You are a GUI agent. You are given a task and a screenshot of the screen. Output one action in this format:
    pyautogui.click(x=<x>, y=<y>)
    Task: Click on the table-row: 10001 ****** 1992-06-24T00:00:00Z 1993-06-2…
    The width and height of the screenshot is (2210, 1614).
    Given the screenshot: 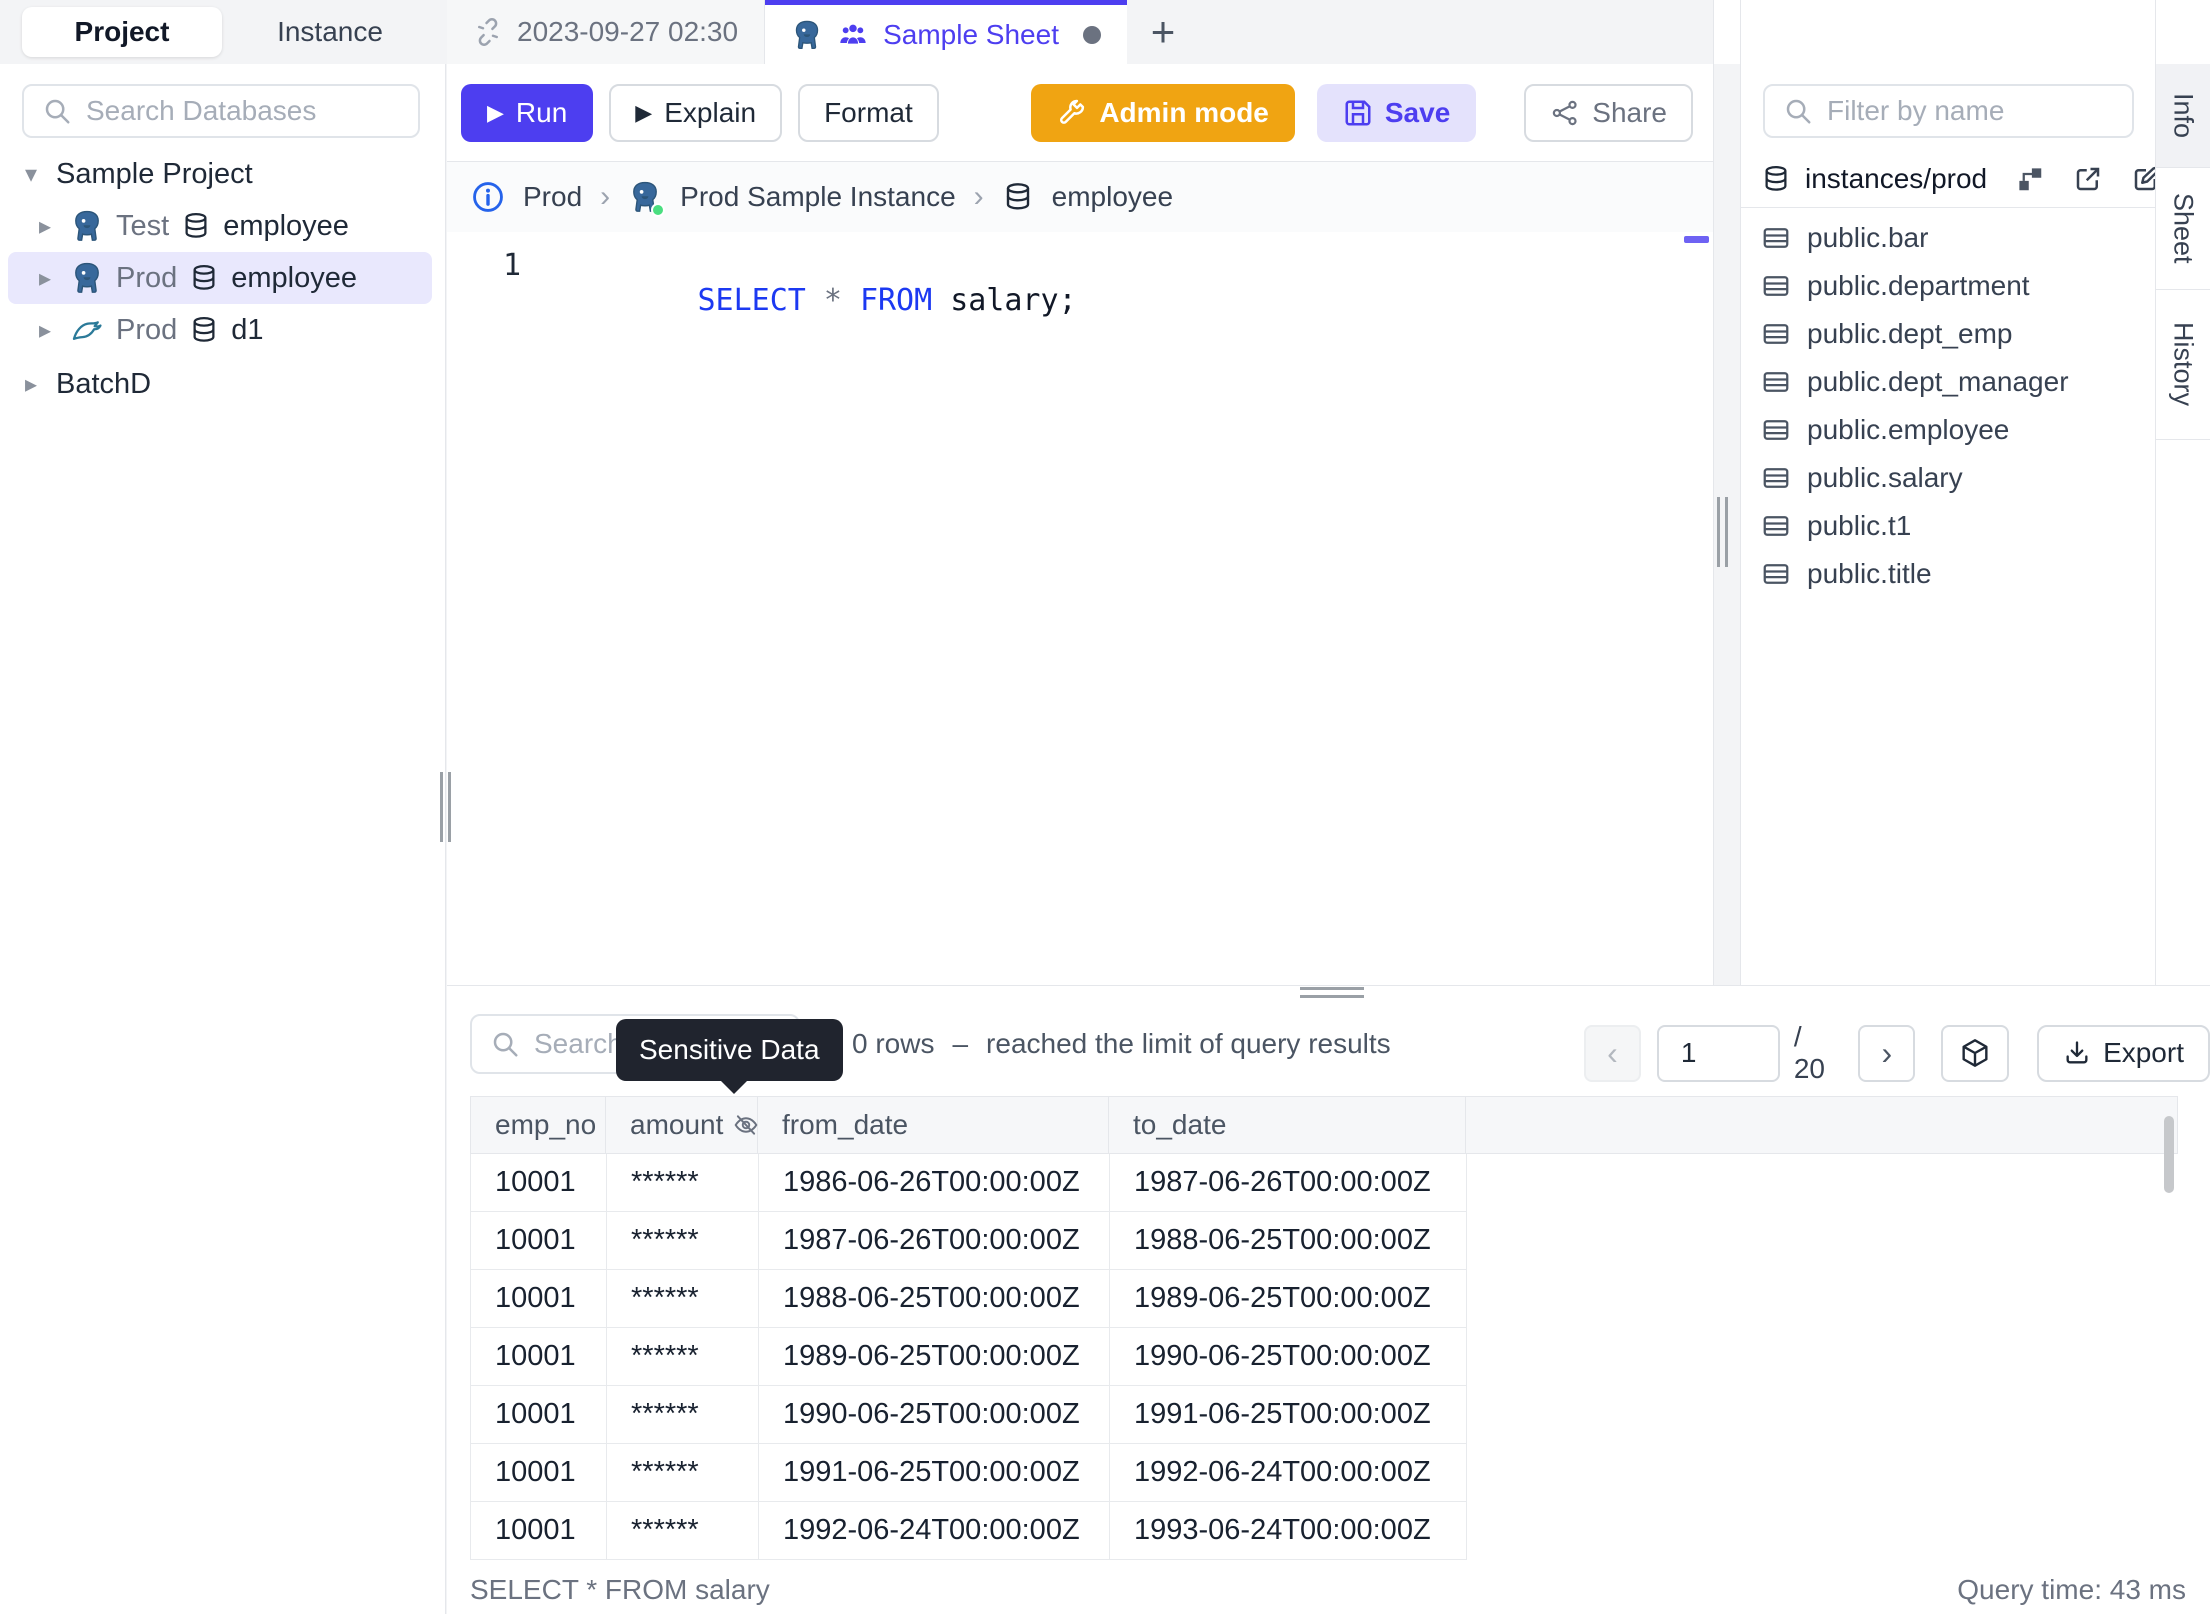 What is the action you would take?
    pyautogui.click(x=968, y=1531)
    